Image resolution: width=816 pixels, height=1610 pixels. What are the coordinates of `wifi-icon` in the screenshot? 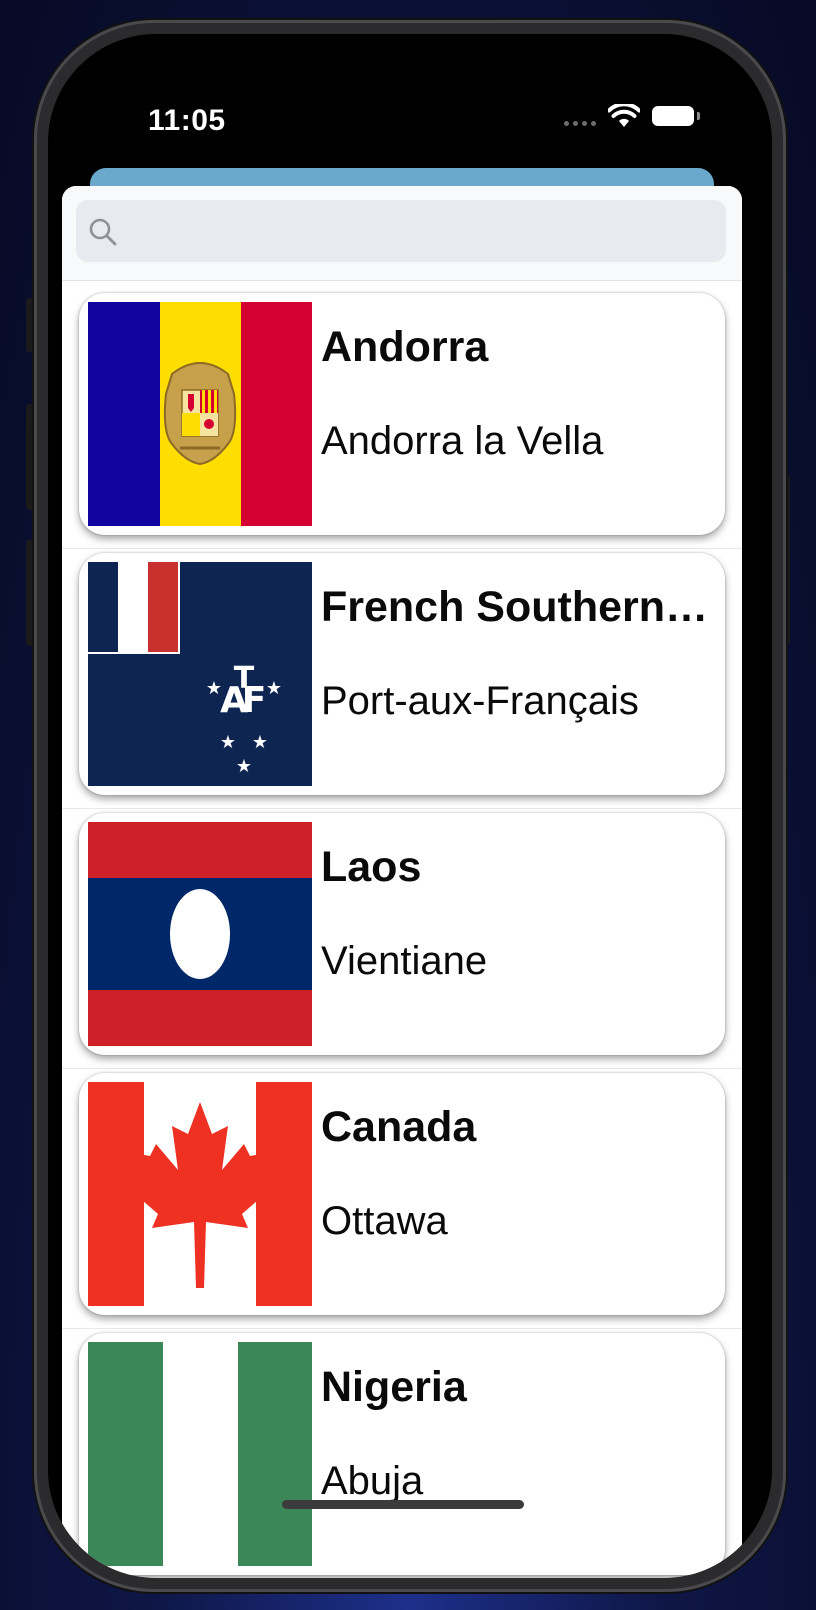 It's located at (624, 115).